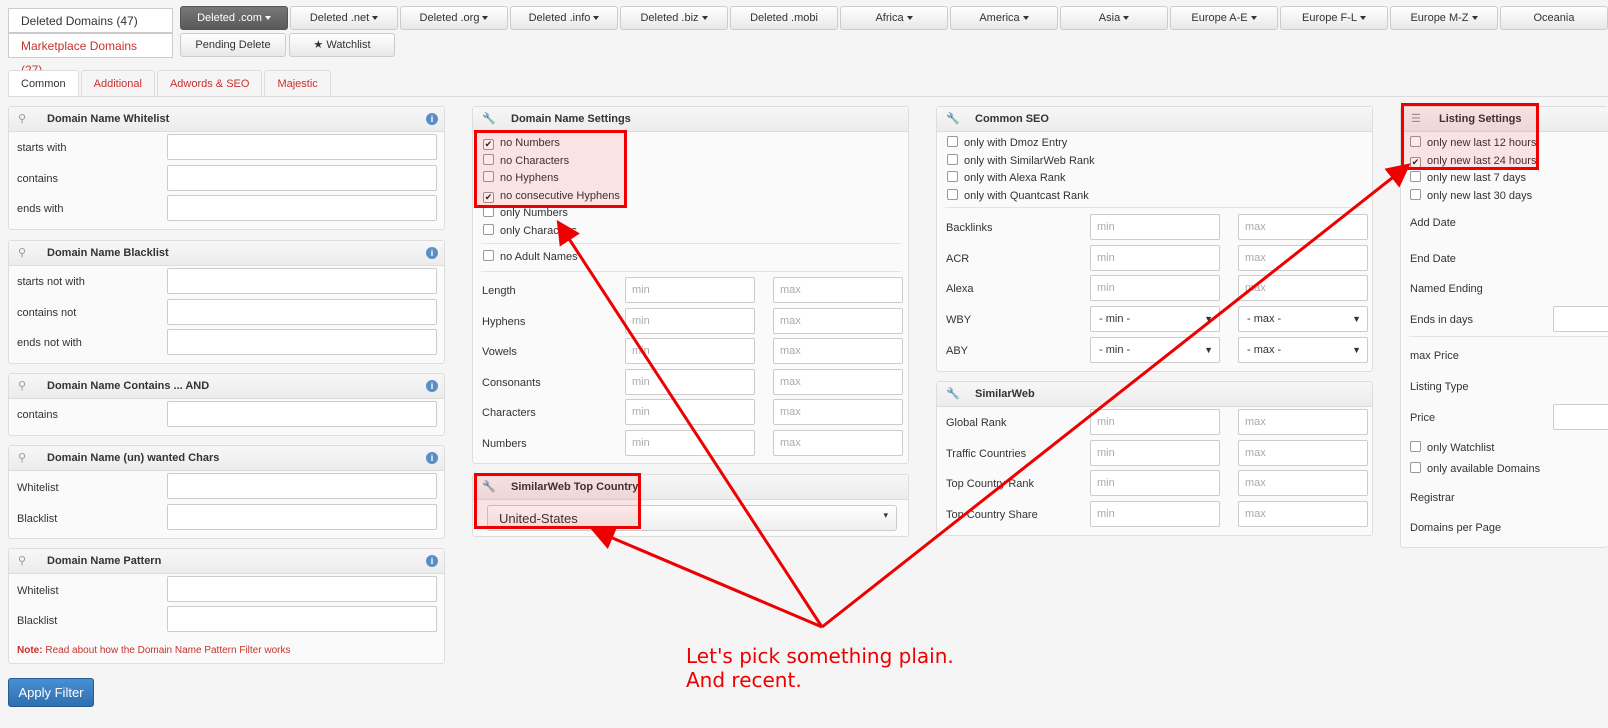 The width and height of the screenshot is (1608, 728). What do you see at coordinates (51, 692) in the screenshot?
I see `apply-filter-button: Apply Filter` at bounding box center [51, 692].